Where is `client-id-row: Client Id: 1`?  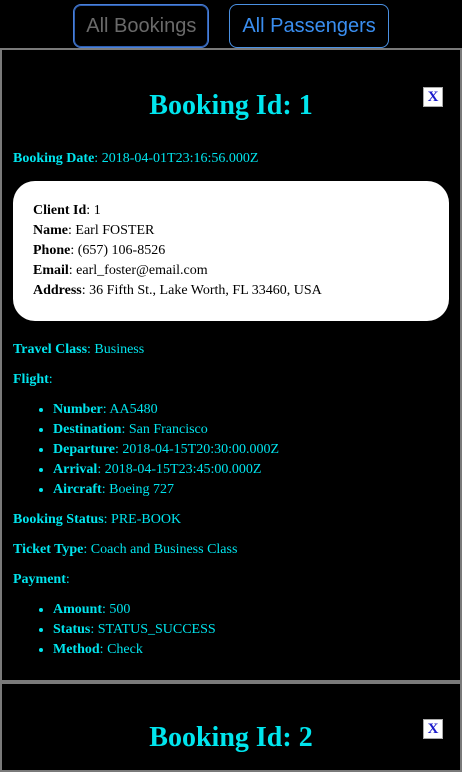 client-id-row: Client Id: 1 is located at coordinates (67, 210).